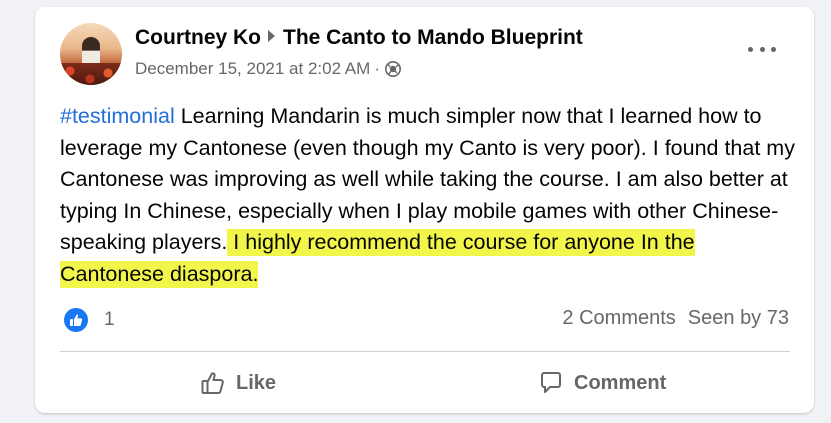  I want to click on avatar-flowers-shape, so click(91, 74).